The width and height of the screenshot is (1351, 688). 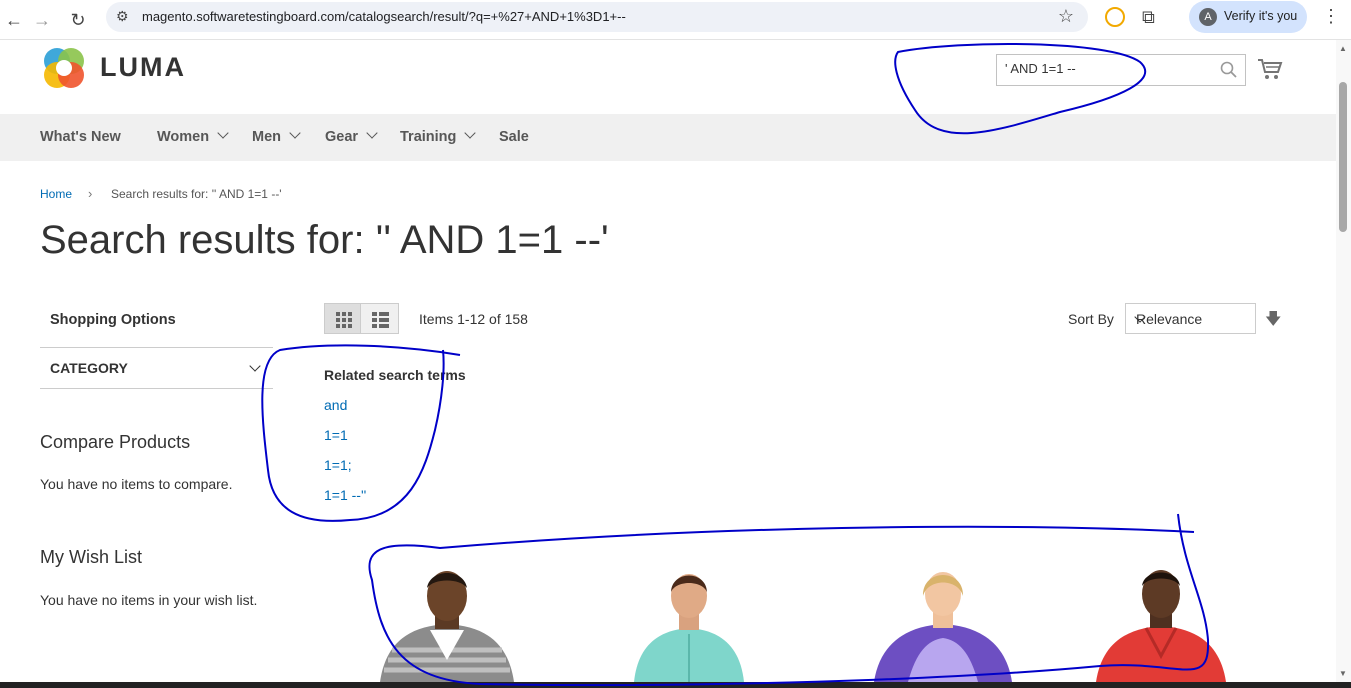 What do you see at coordinates (1343, 48) in the screenshot?
I see `scroll-up-icon: ▲` at bounding box center [1343, 48].